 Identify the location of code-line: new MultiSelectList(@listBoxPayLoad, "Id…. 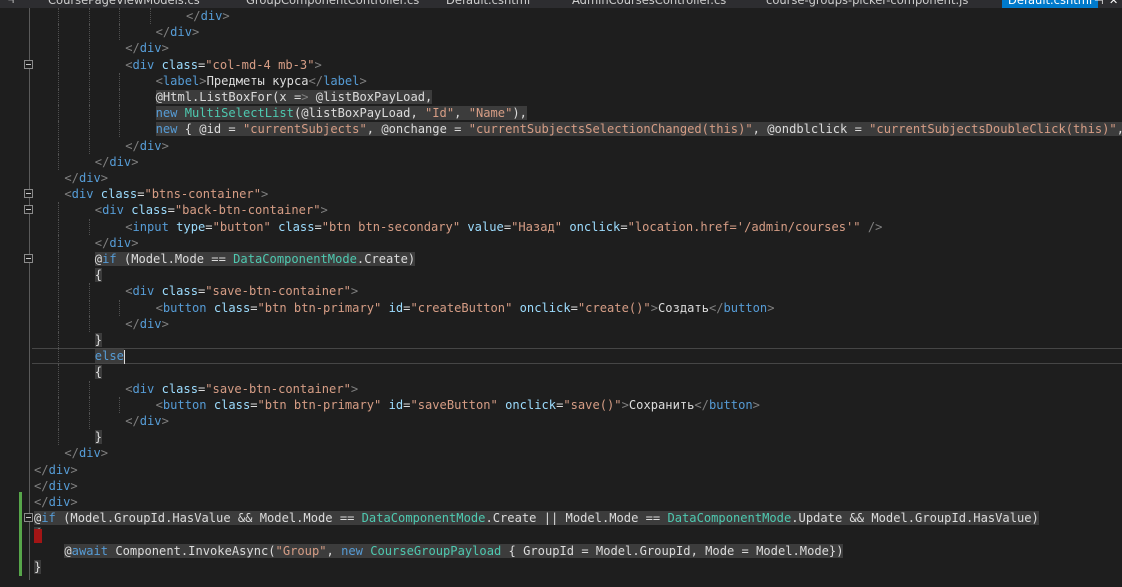
(561, 113).